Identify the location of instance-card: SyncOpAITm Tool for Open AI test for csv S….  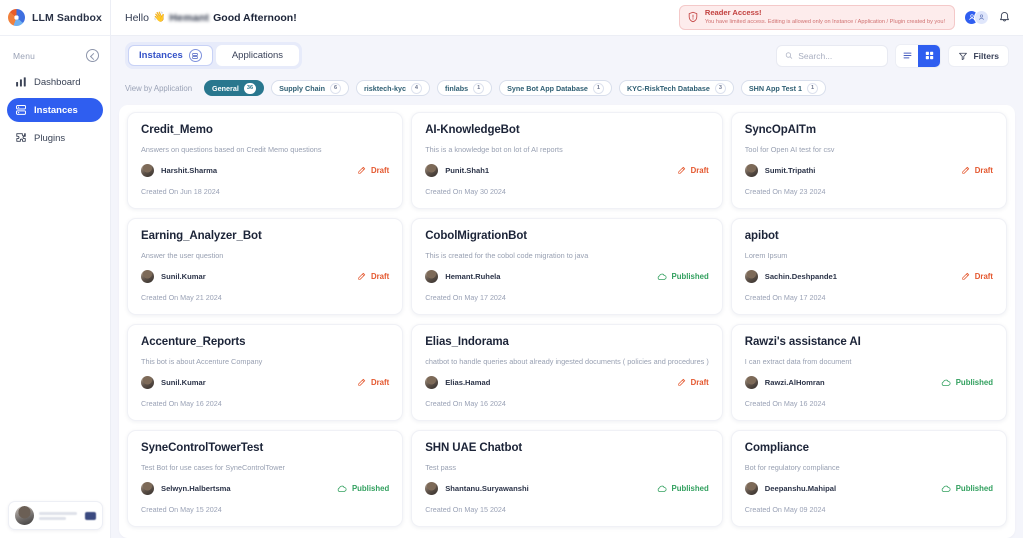
(868, 160).